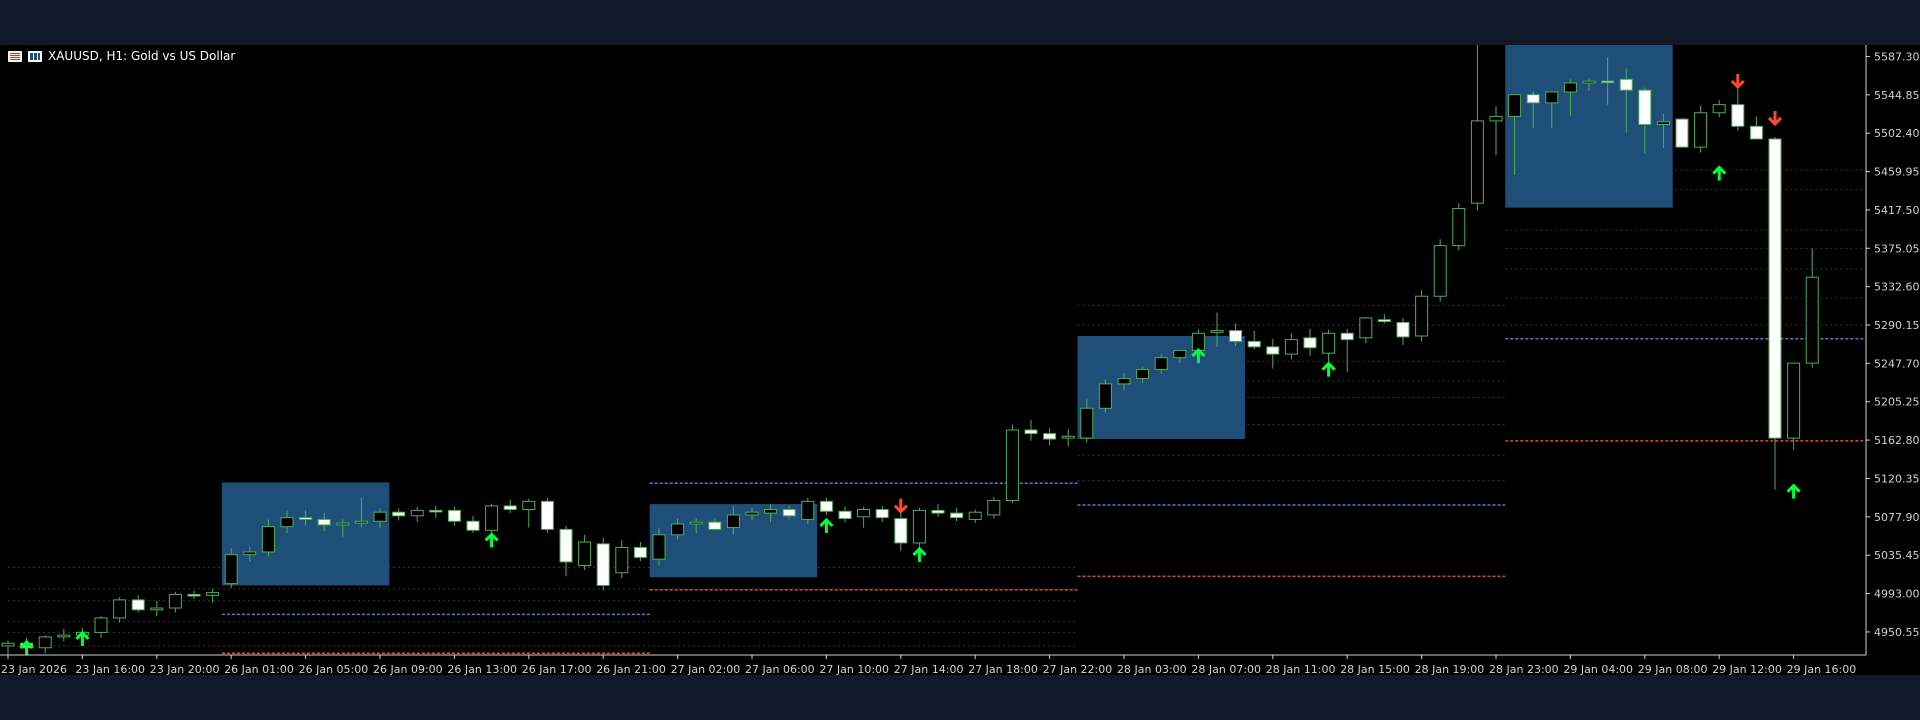  What do you see at coordinates (1897, 478) in the screenshot?
I see `y-tick-label: 5120.35` at bounding box center [1897, 478].